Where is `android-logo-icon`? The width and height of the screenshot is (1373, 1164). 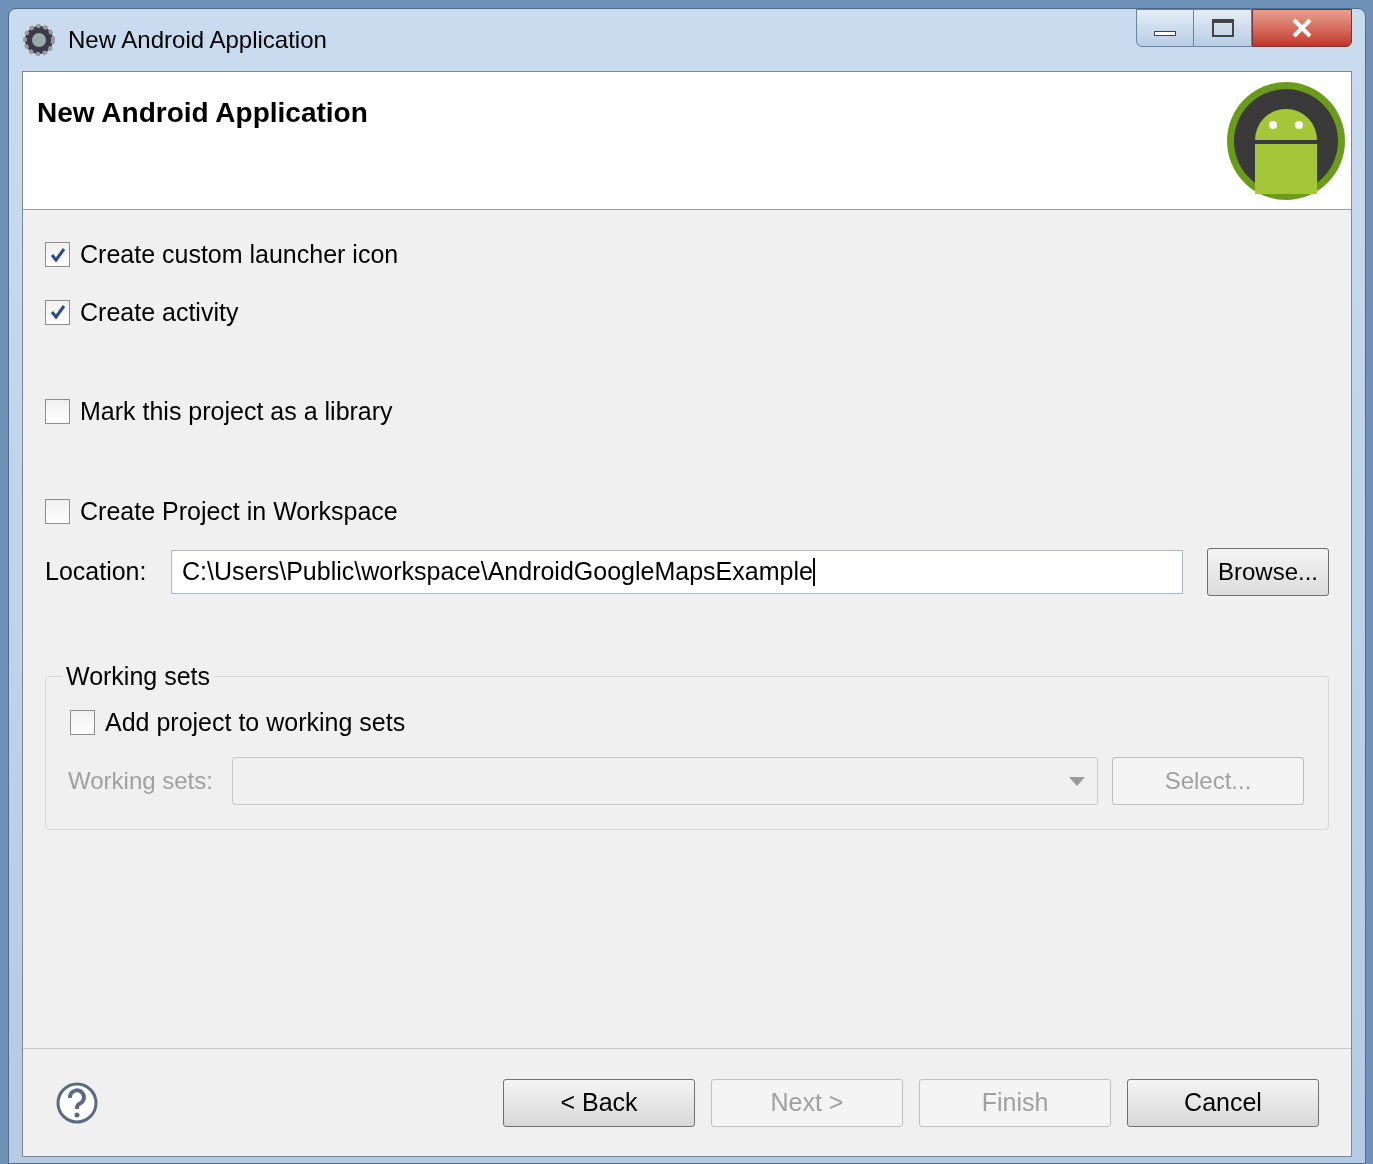
android-logo-icon is located at coordinates (1286, 141).